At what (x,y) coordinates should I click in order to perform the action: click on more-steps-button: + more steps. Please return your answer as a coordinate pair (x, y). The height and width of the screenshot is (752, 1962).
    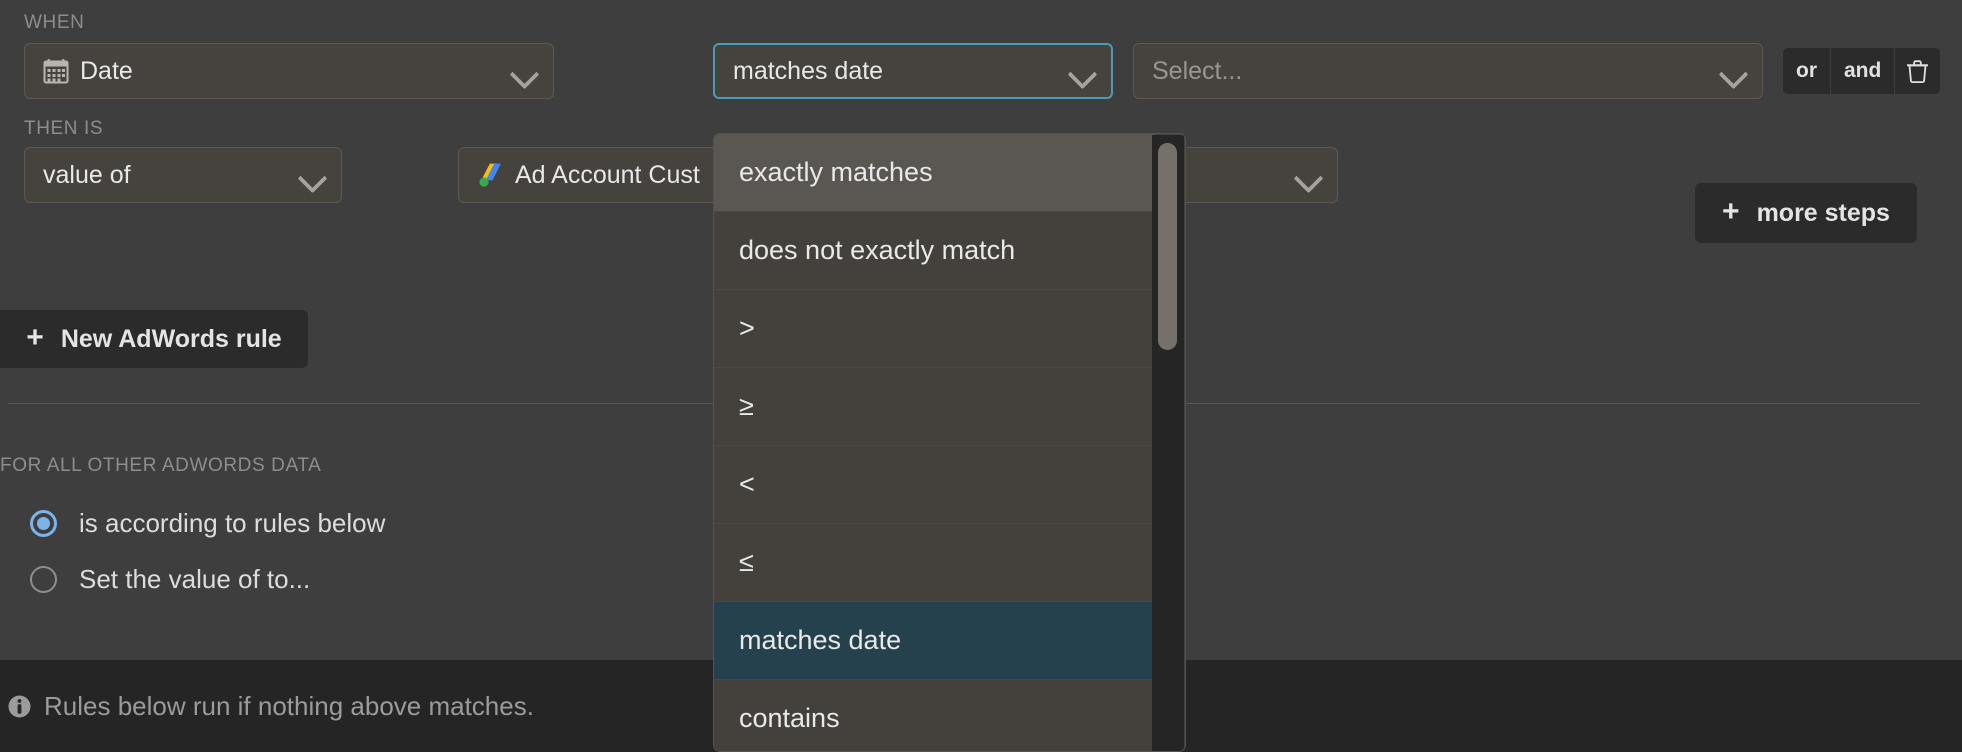
    Looking at the image, I should click on (1806, 213).